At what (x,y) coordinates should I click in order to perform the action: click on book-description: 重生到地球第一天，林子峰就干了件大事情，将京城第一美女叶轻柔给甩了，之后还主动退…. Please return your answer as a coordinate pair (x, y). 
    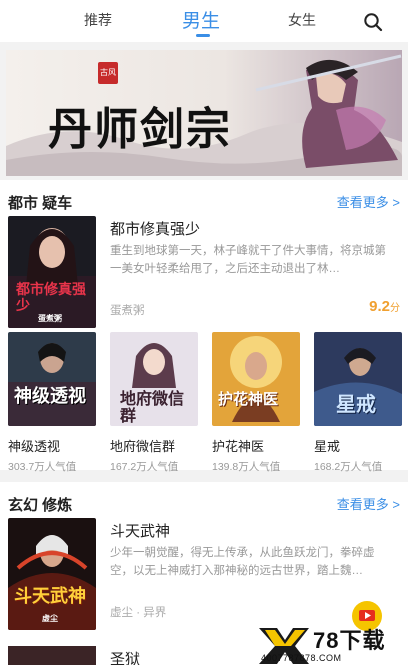
    Looking at the image, I should click on (248, 260).